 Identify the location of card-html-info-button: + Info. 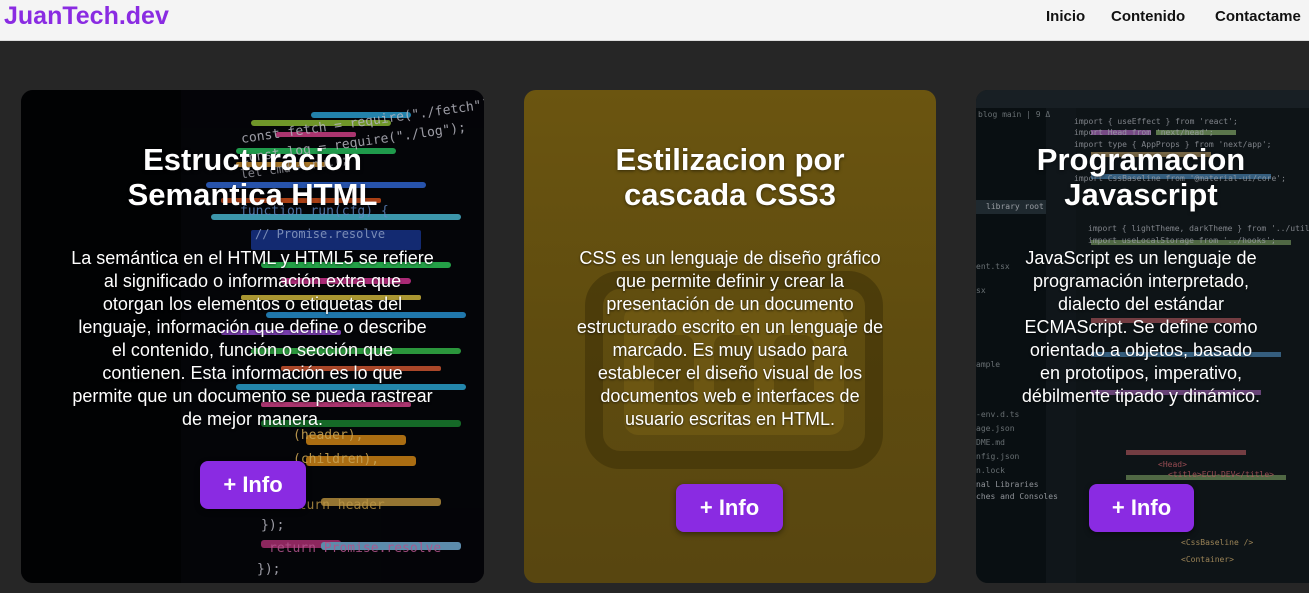
(253, 485).